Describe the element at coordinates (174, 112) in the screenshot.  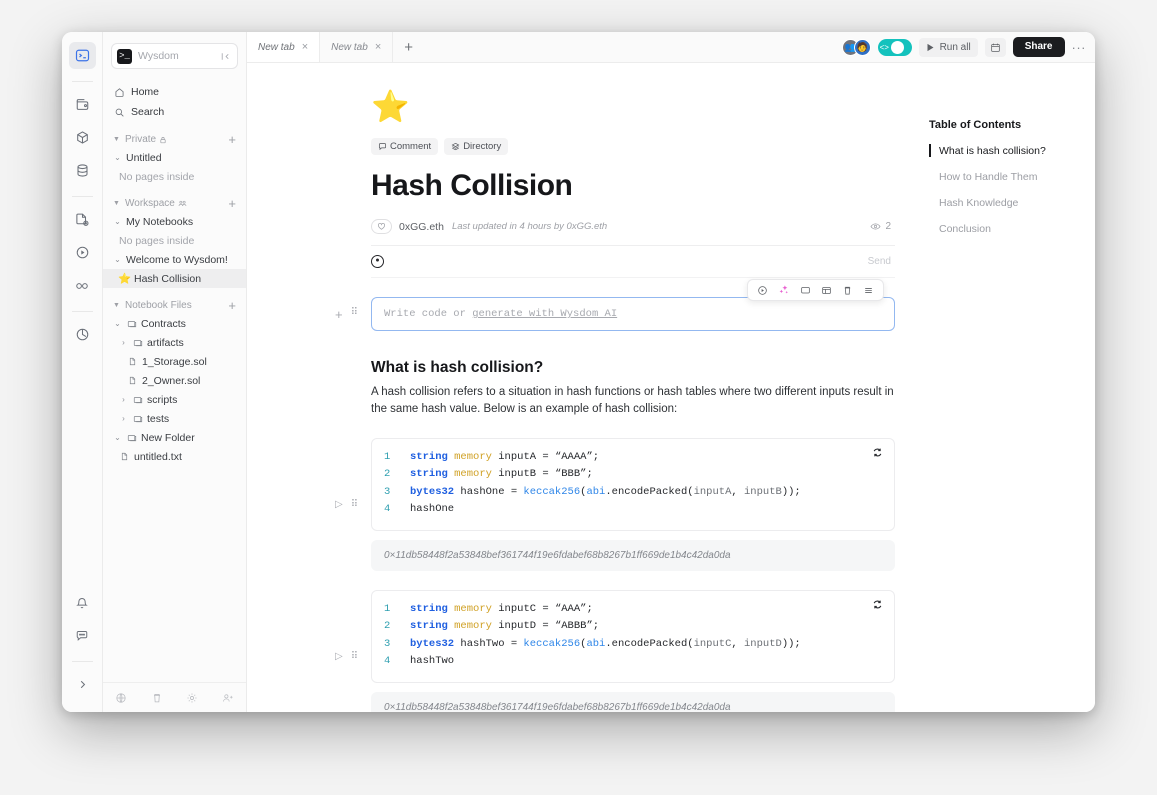
I see `sidebar-item-search: Search` at that location.